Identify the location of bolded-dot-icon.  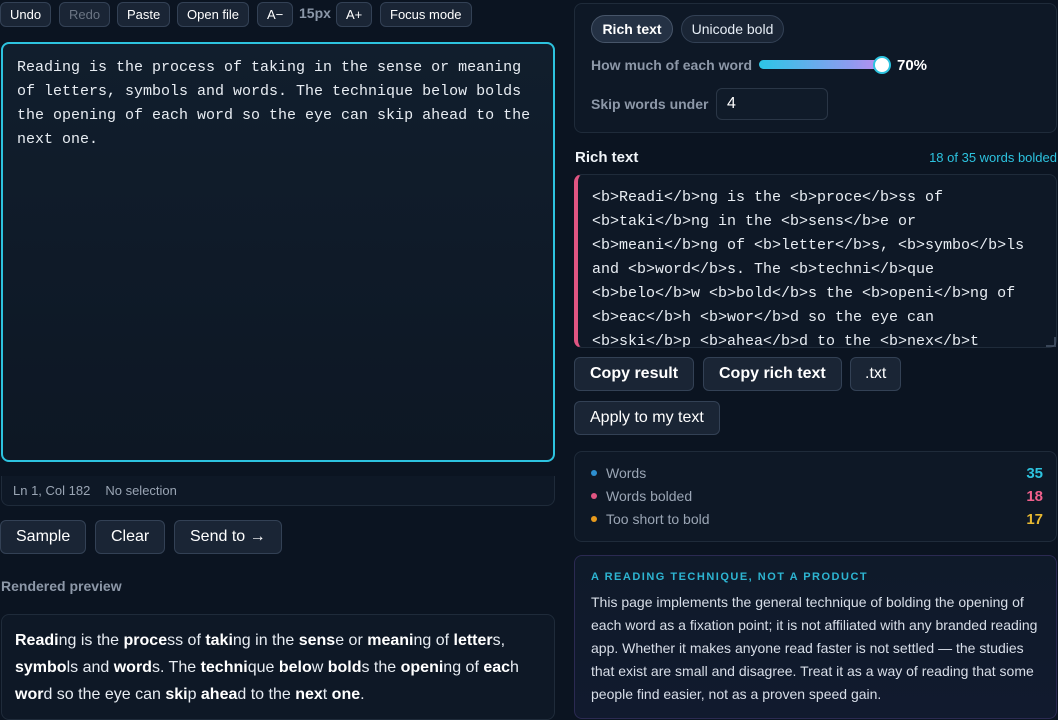
(594, 496).